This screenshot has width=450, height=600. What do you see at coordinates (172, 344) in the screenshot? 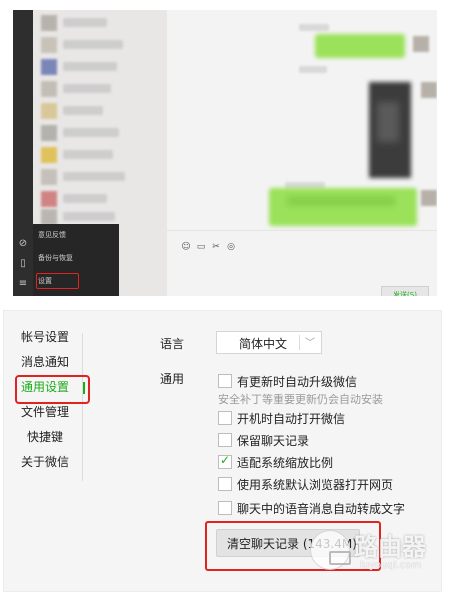
I see `language-label: 语言` at bounding box center [172, 344].